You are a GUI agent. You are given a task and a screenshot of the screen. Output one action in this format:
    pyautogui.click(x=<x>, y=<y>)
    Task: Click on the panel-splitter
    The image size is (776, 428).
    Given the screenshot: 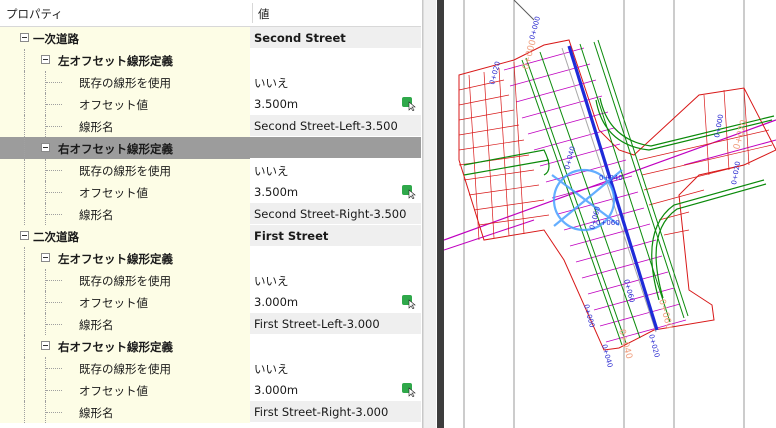 What is the action you would take?
    pyautogui.click(x=440, y=214)
    